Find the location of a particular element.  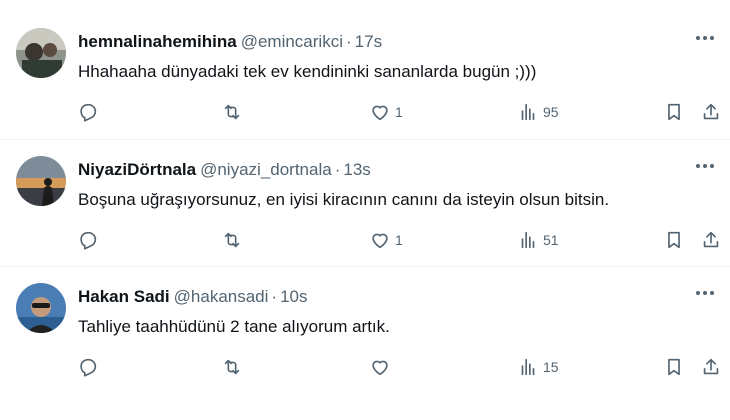

view-count: 51 is located at coordinates (551, 240).